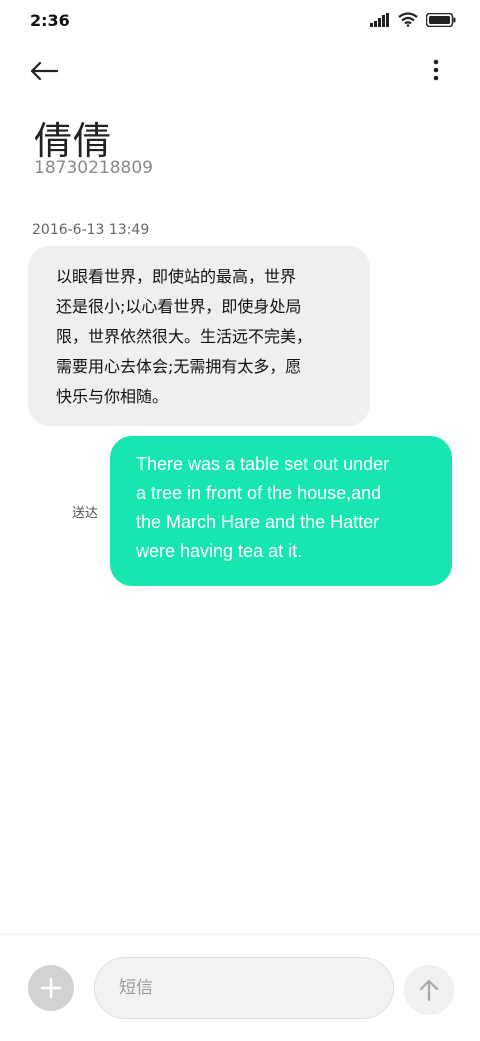  I want to click on message-line: There was a table set out under, so click(263, 464).